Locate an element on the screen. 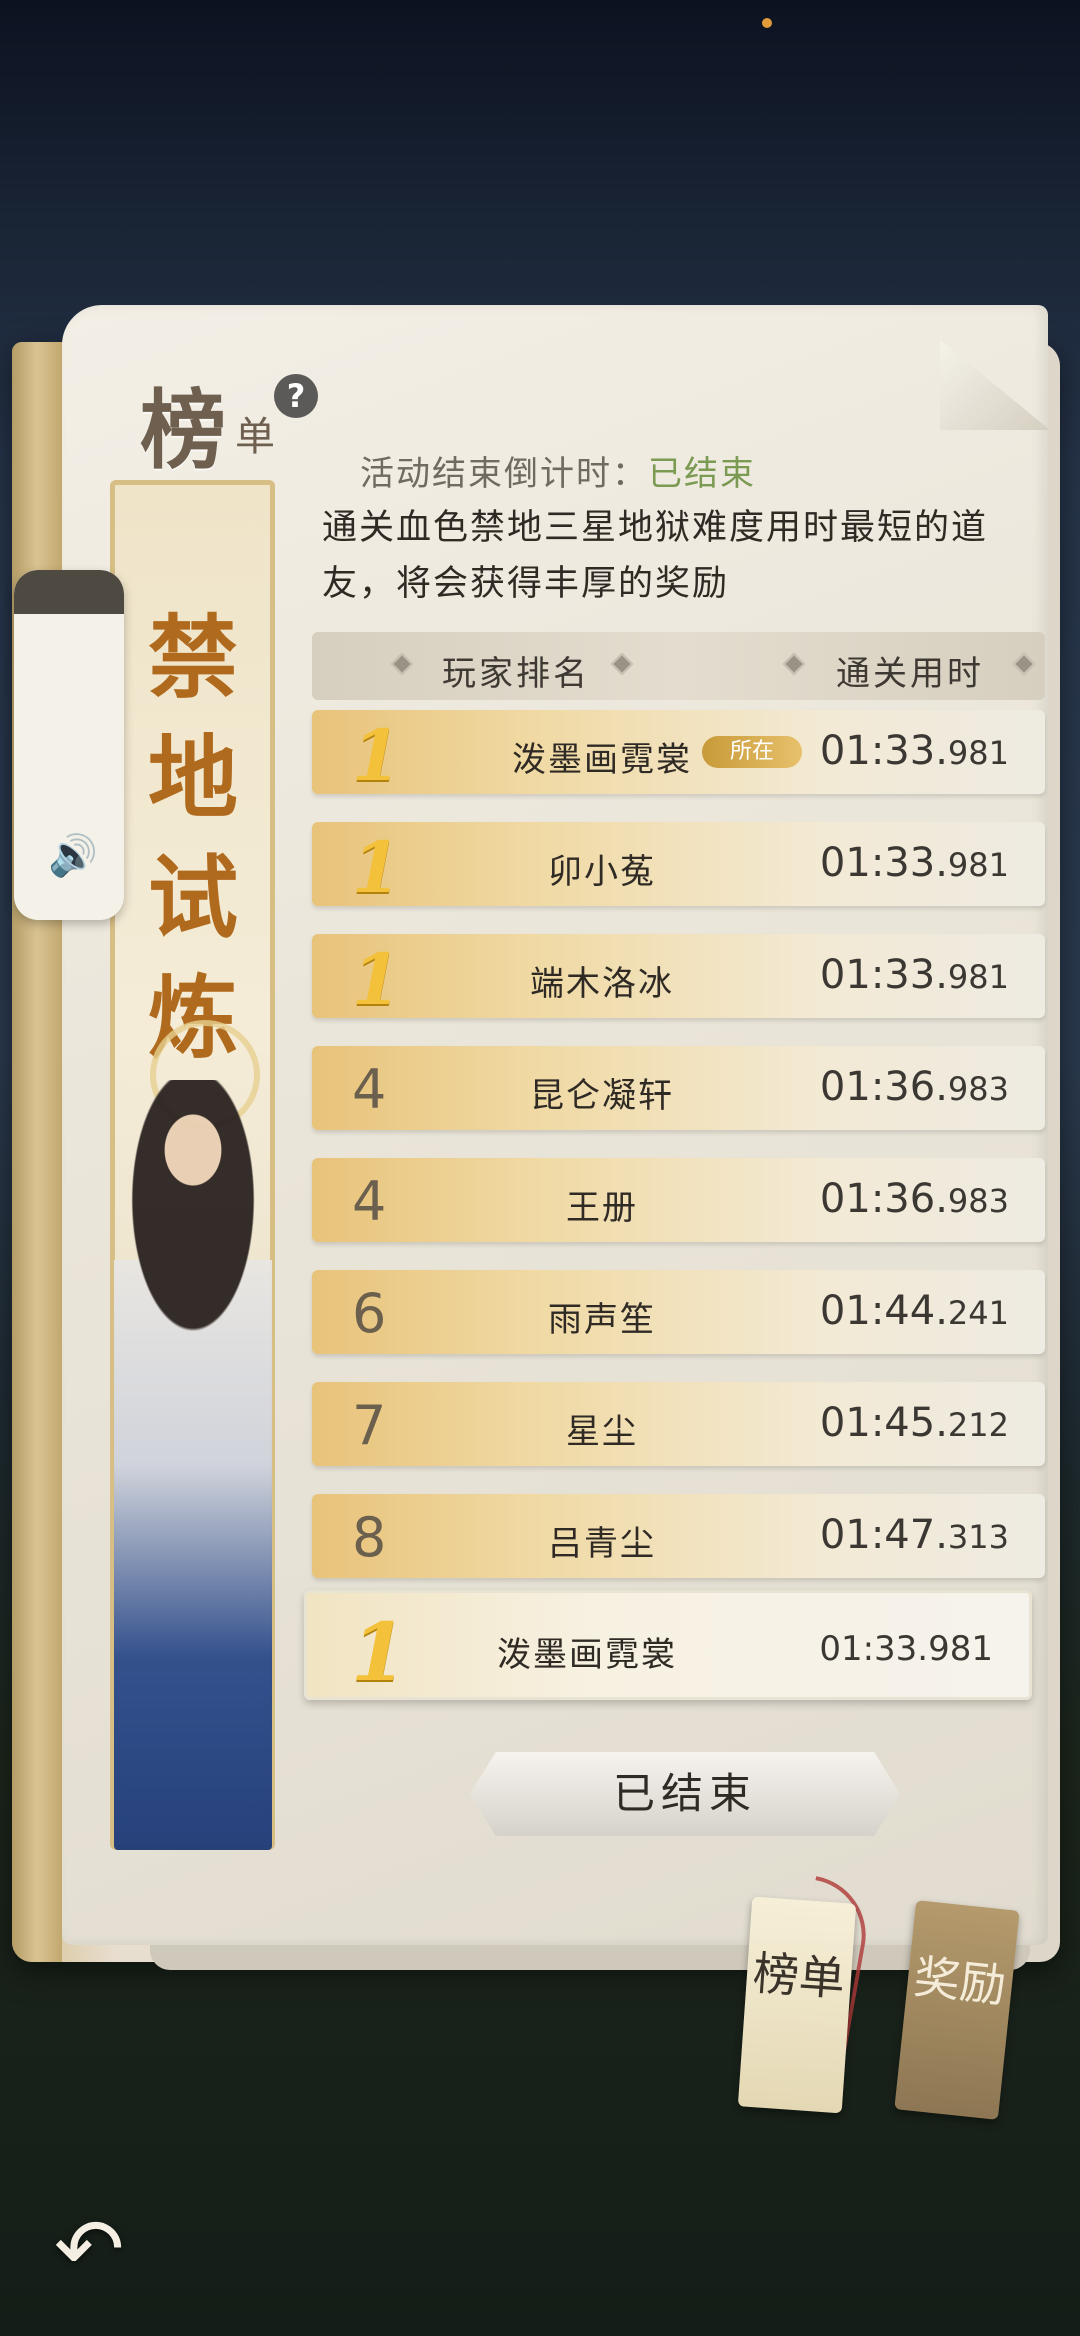  my-record-time: 01:33.981 is located at coordinates (906, 1649).